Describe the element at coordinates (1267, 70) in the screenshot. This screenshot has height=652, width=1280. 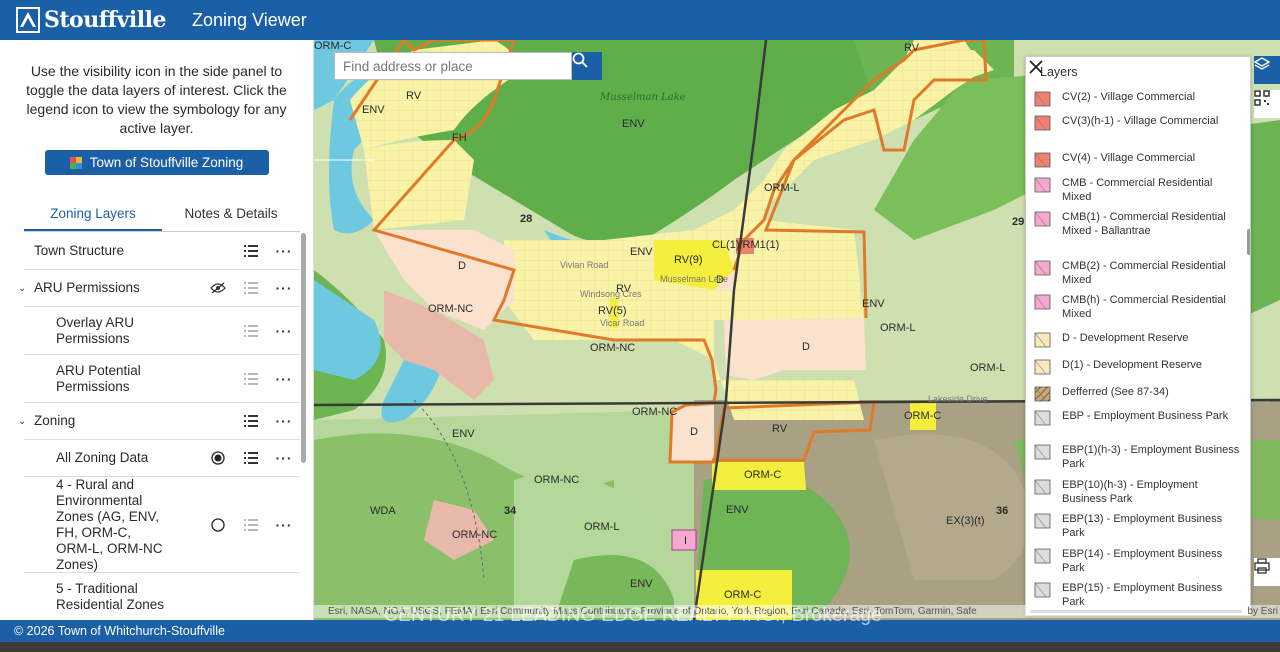
I see `layers-widget-button` at that location.